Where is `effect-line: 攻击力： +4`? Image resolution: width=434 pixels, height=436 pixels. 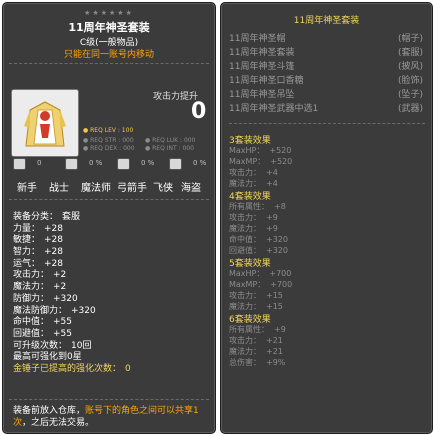 effect-line: 攻击力： +4 is located at coordinates (253, 172).